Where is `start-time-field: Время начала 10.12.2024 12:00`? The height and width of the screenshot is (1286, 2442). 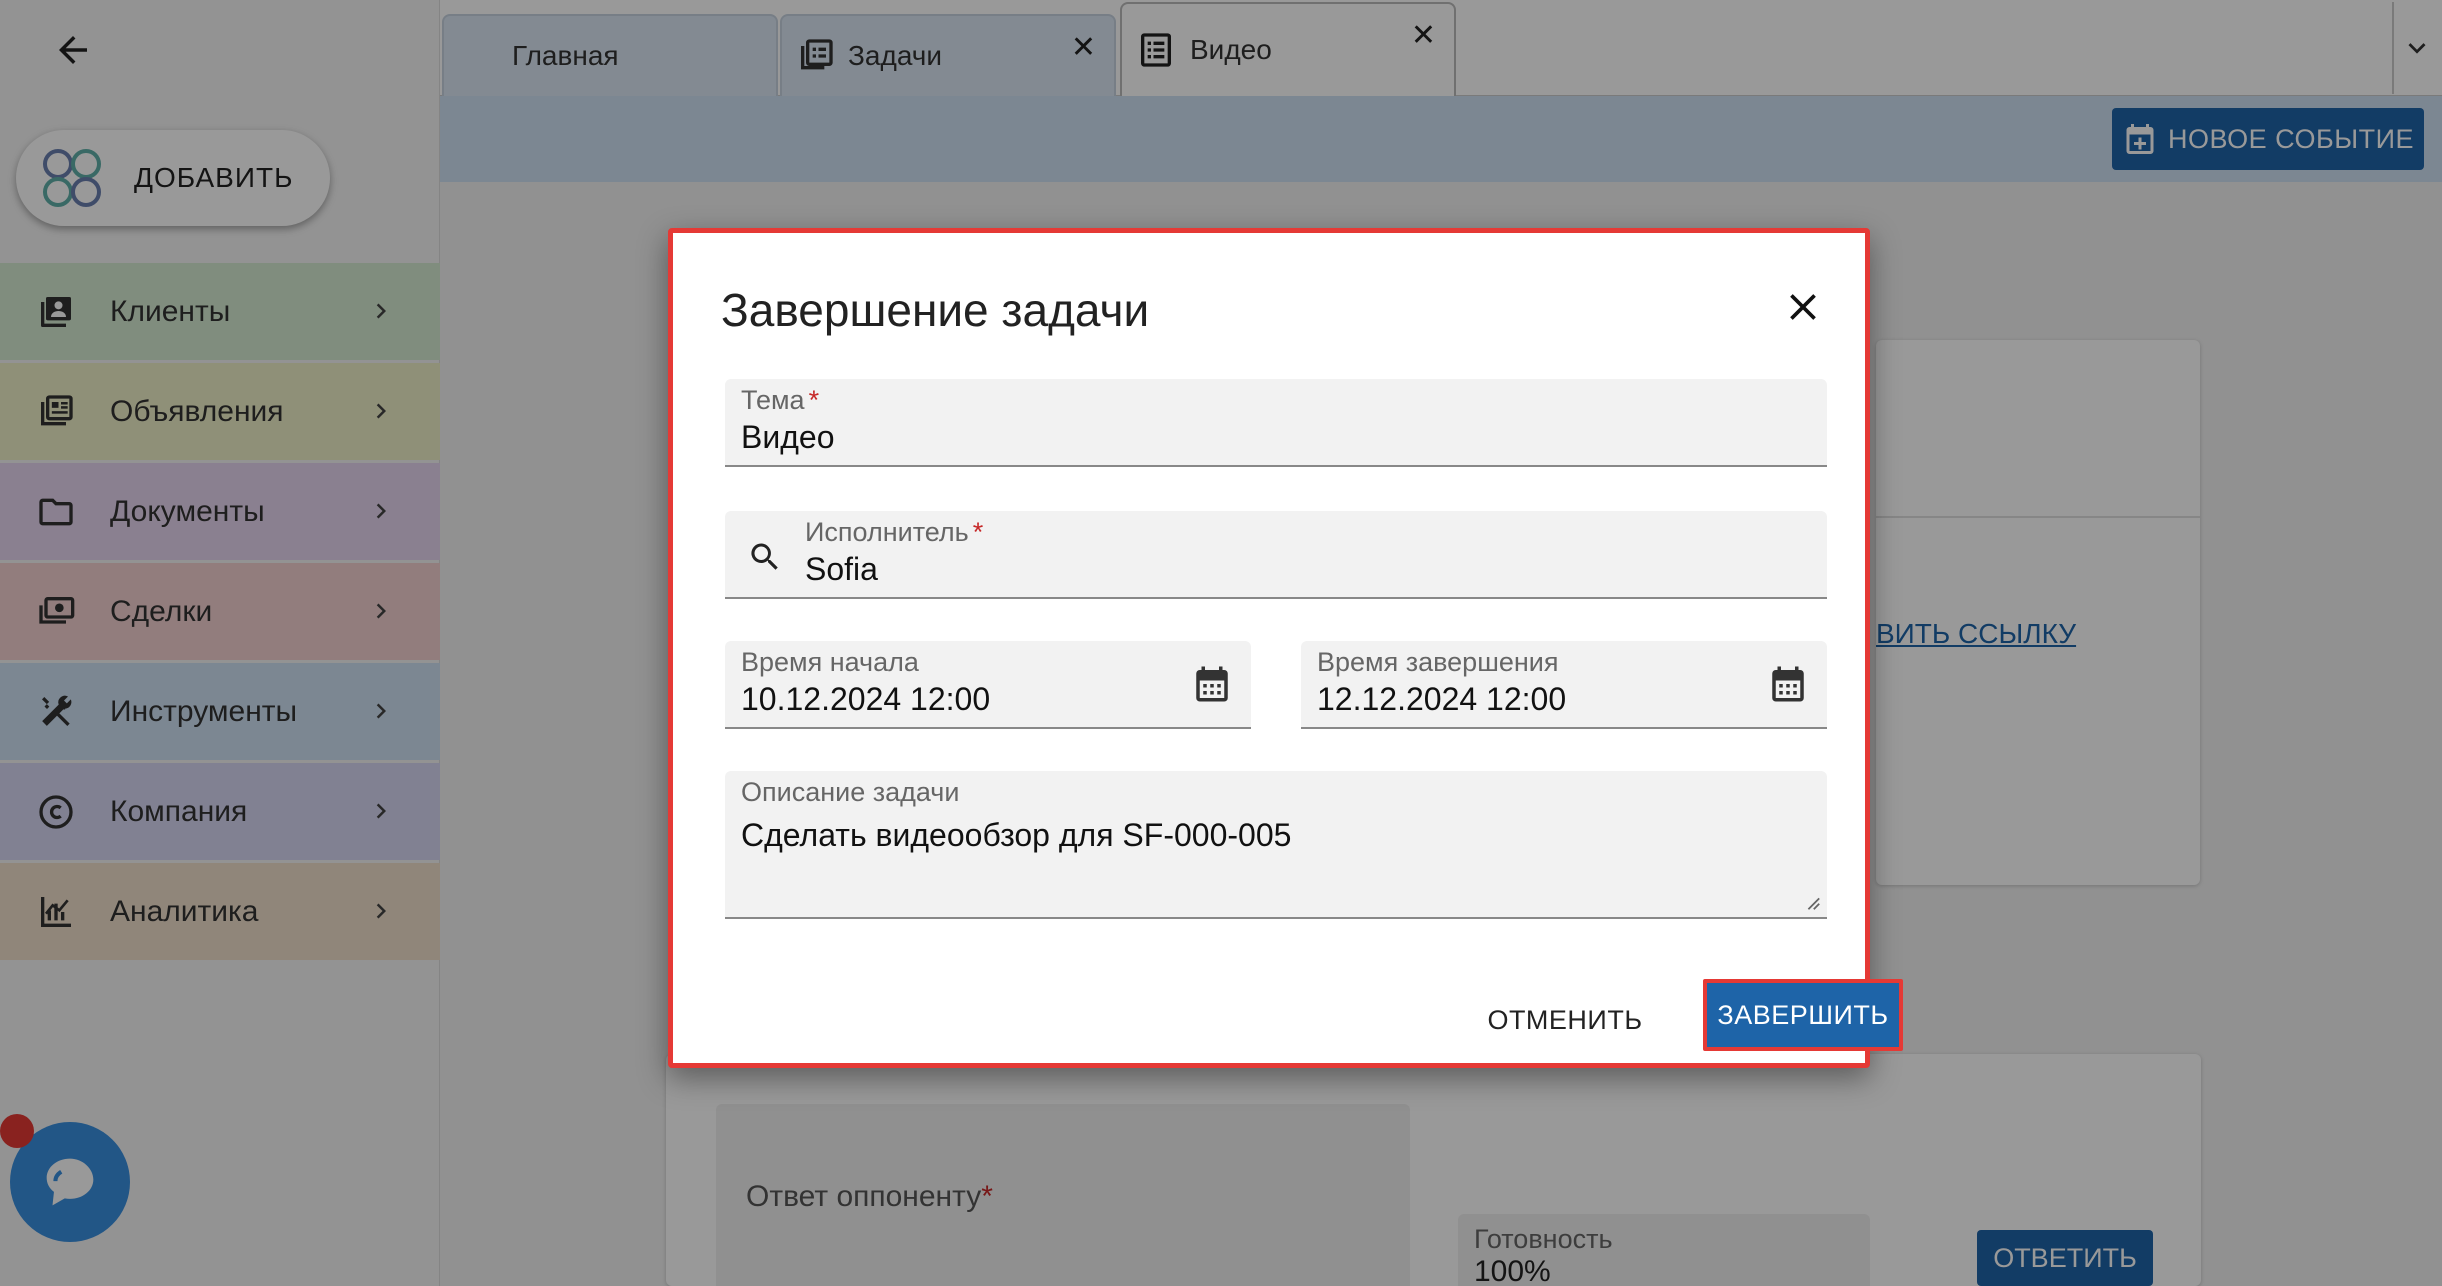 start-time-field: Время начала 10.12.2024 12:00 is located at coordinates (988, 685).